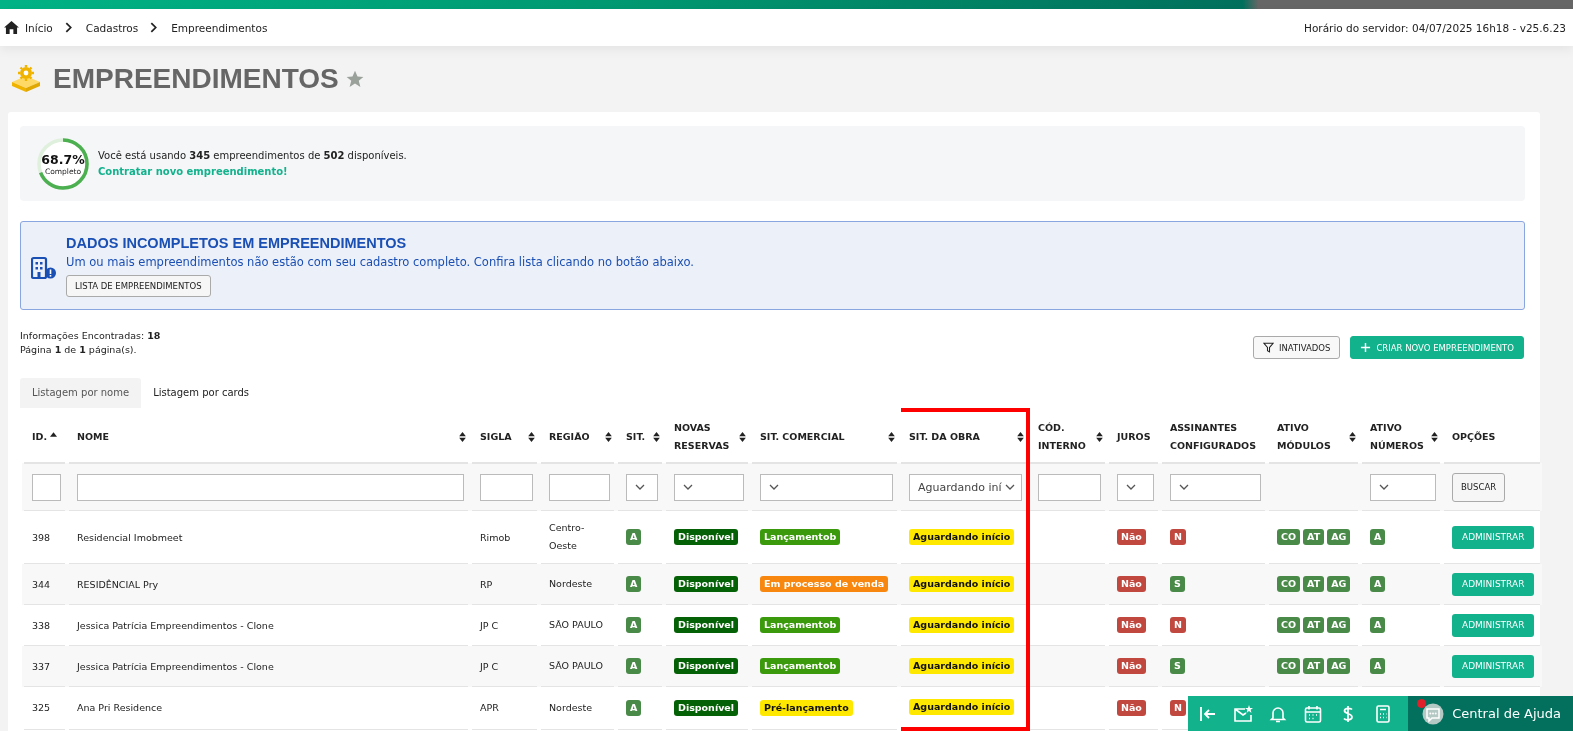 The height and width of the screenshot is (731, 1573). What do you see at coordinates (802, 437) in the screenshot?
I see `column-header: SIT. COMERCIAL` at bounding box center [802, 437].